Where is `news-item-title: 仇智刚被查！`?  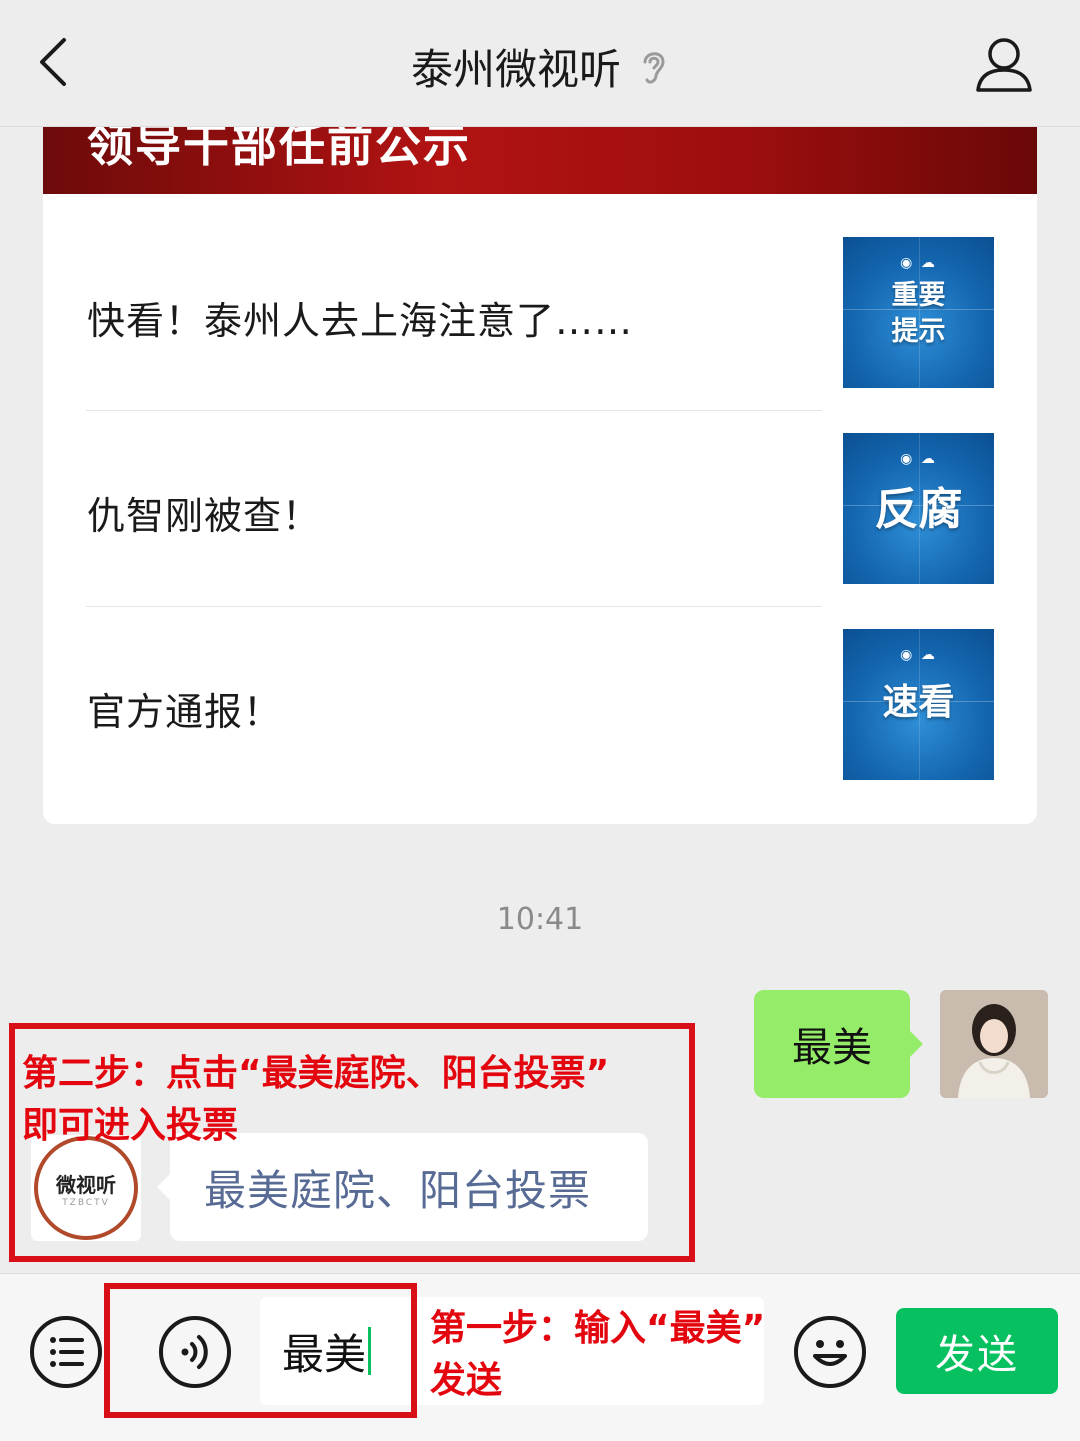 news-item-title: 仇智刚被查！ is located at coordinates (204, 515).